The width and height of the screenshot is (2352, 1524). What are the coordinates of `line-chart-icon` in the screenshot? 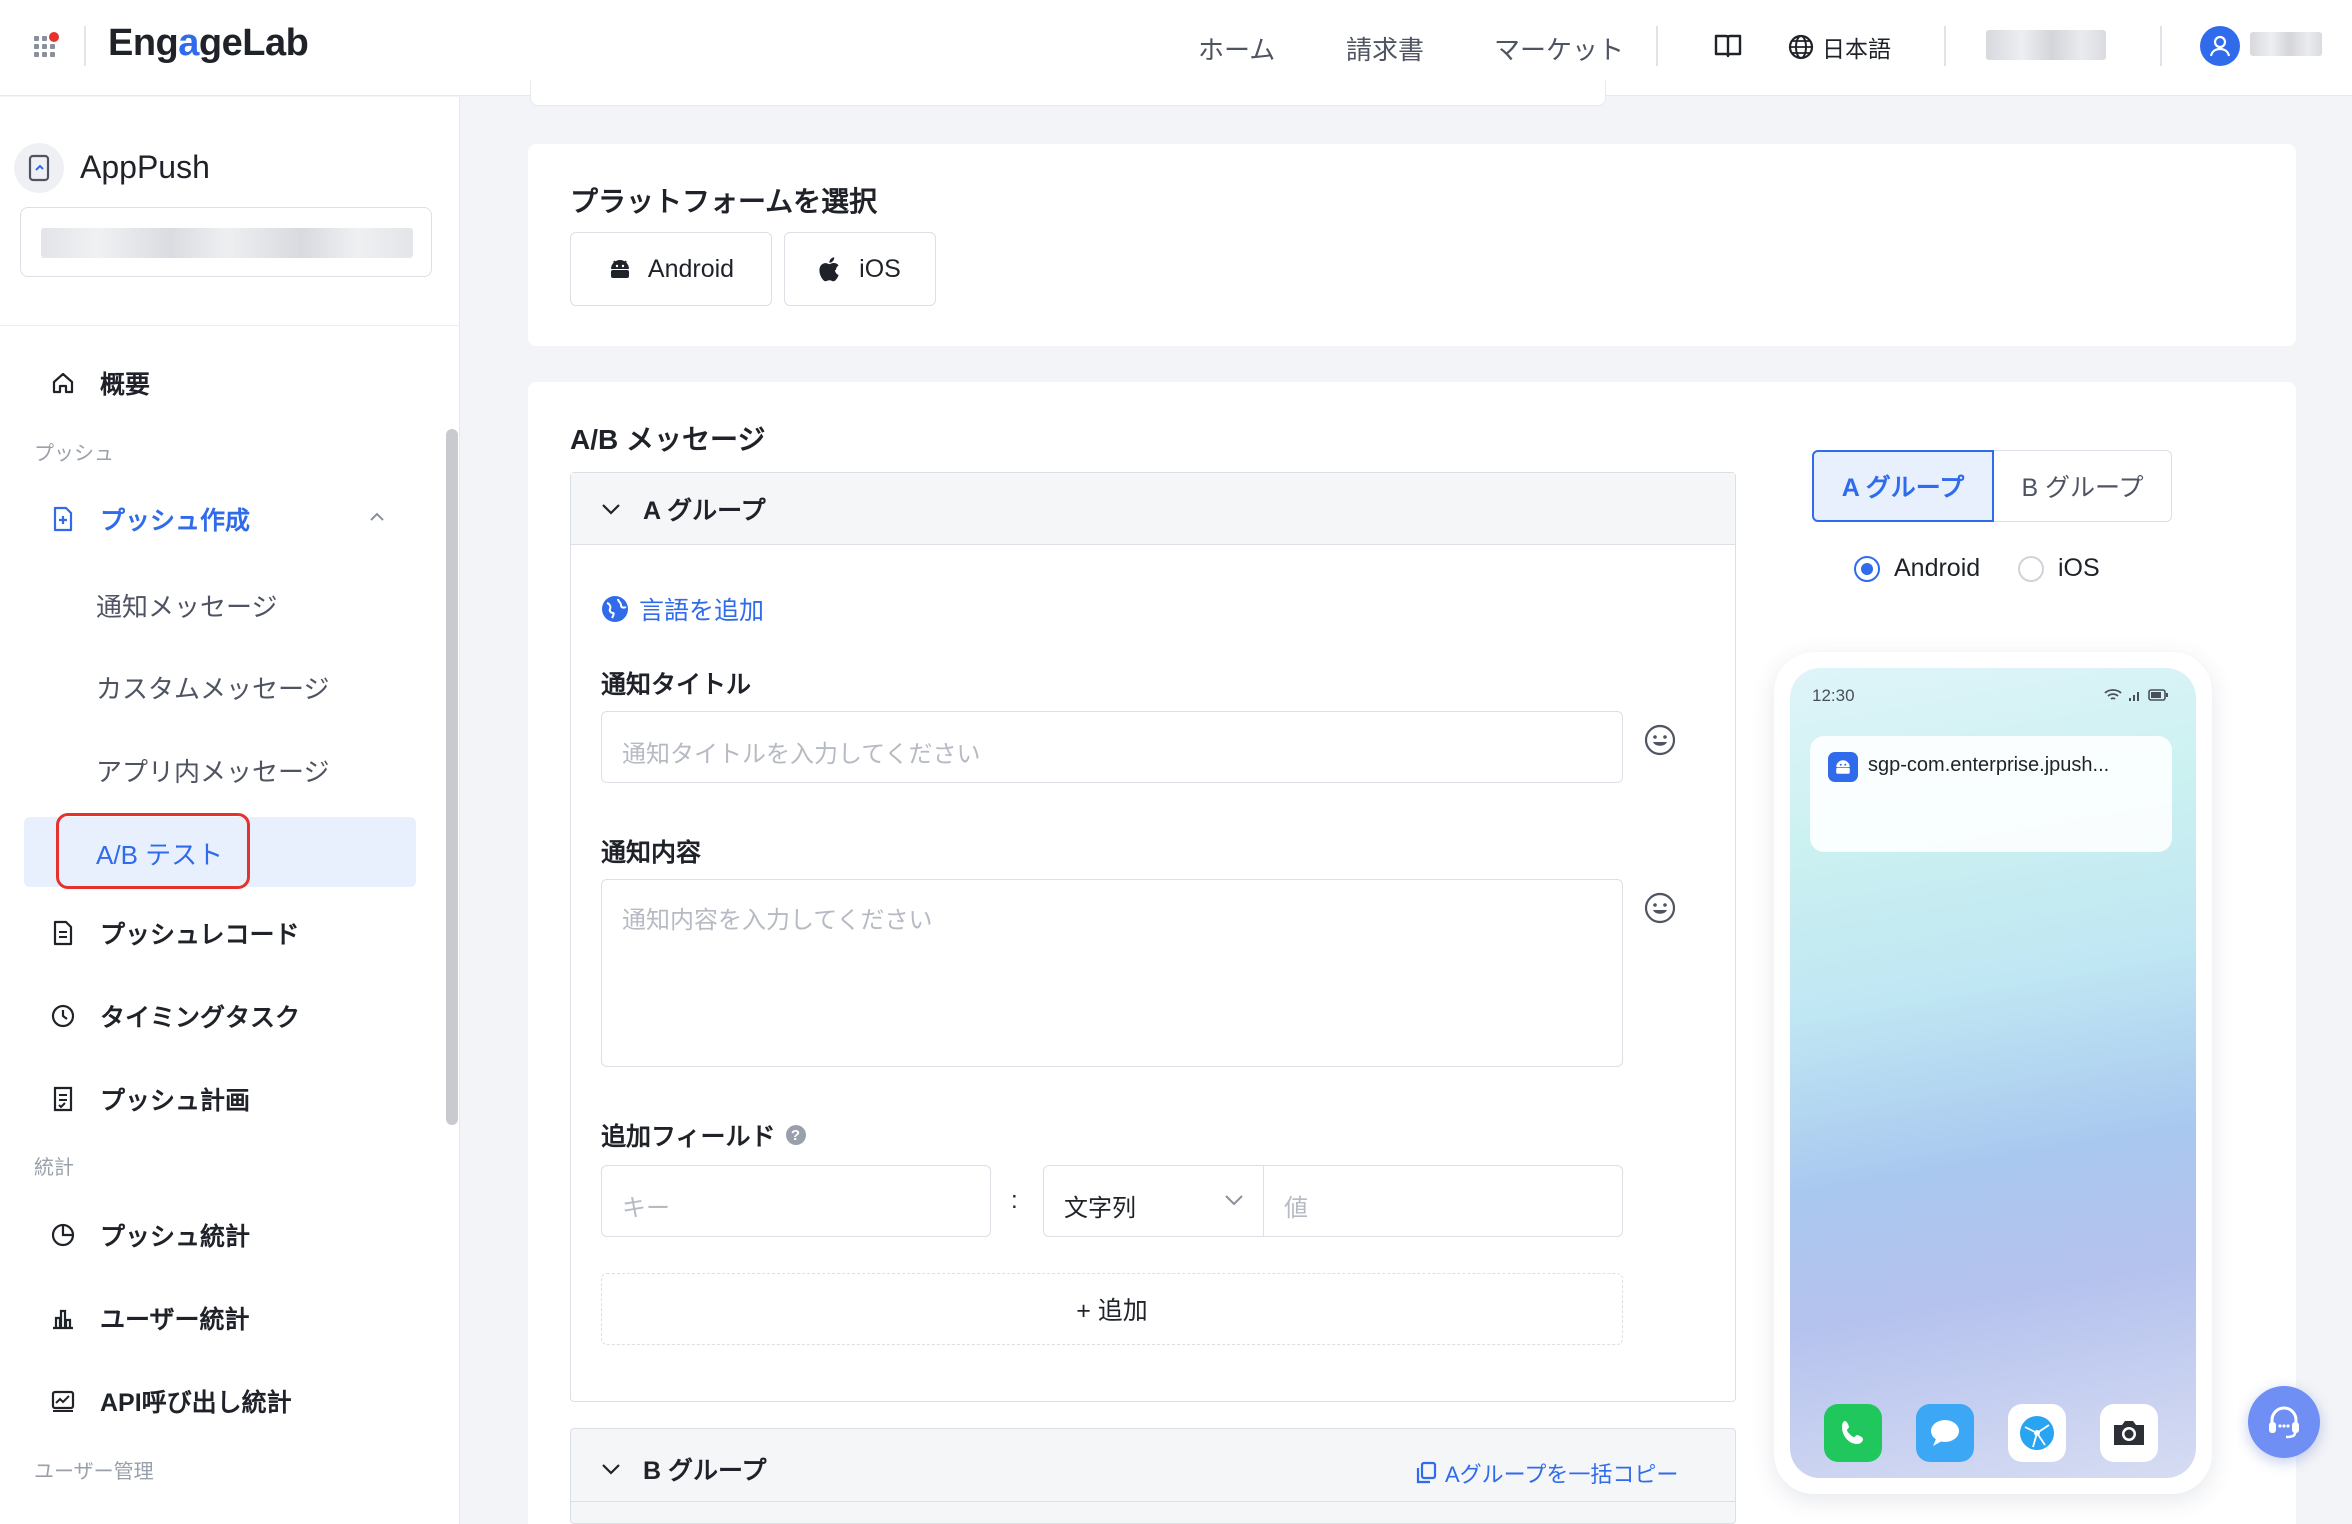 It's located at (63, 1401).